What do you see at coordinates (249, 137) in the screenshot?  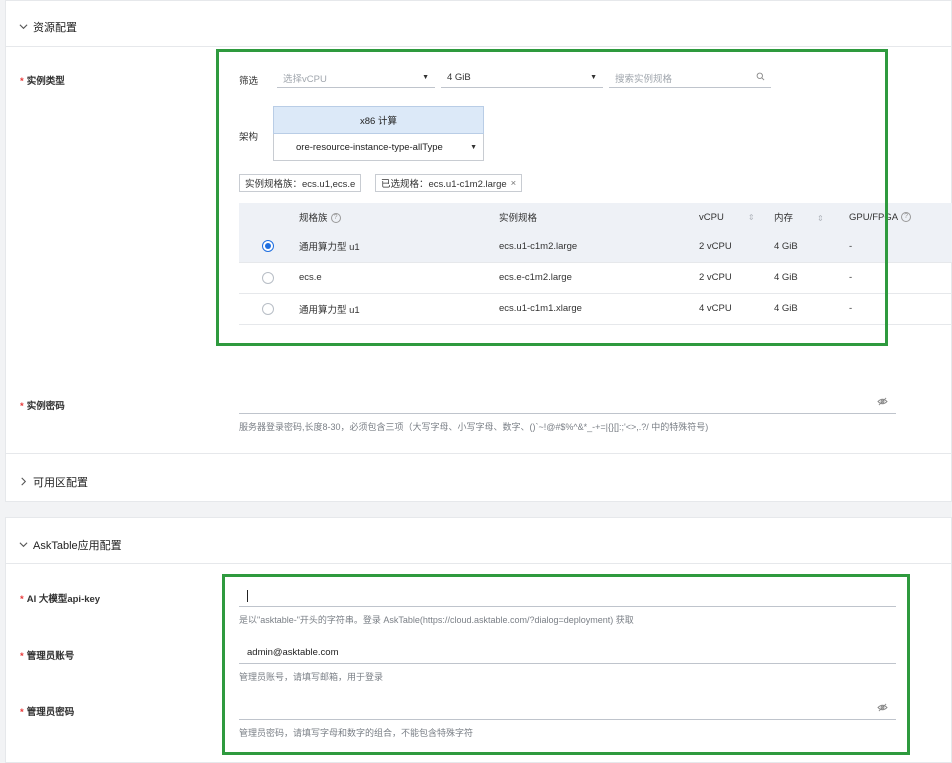 I see `arch-label: 架构` at bounding box center [249, 137].